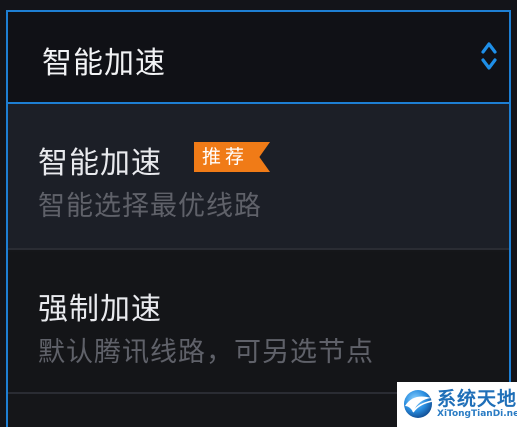  What do you see at coordinates (206, 352) in the screenshot?
I see `option-description: 默认腾讯线路，可另选节点` at bounding box center [206, 352].